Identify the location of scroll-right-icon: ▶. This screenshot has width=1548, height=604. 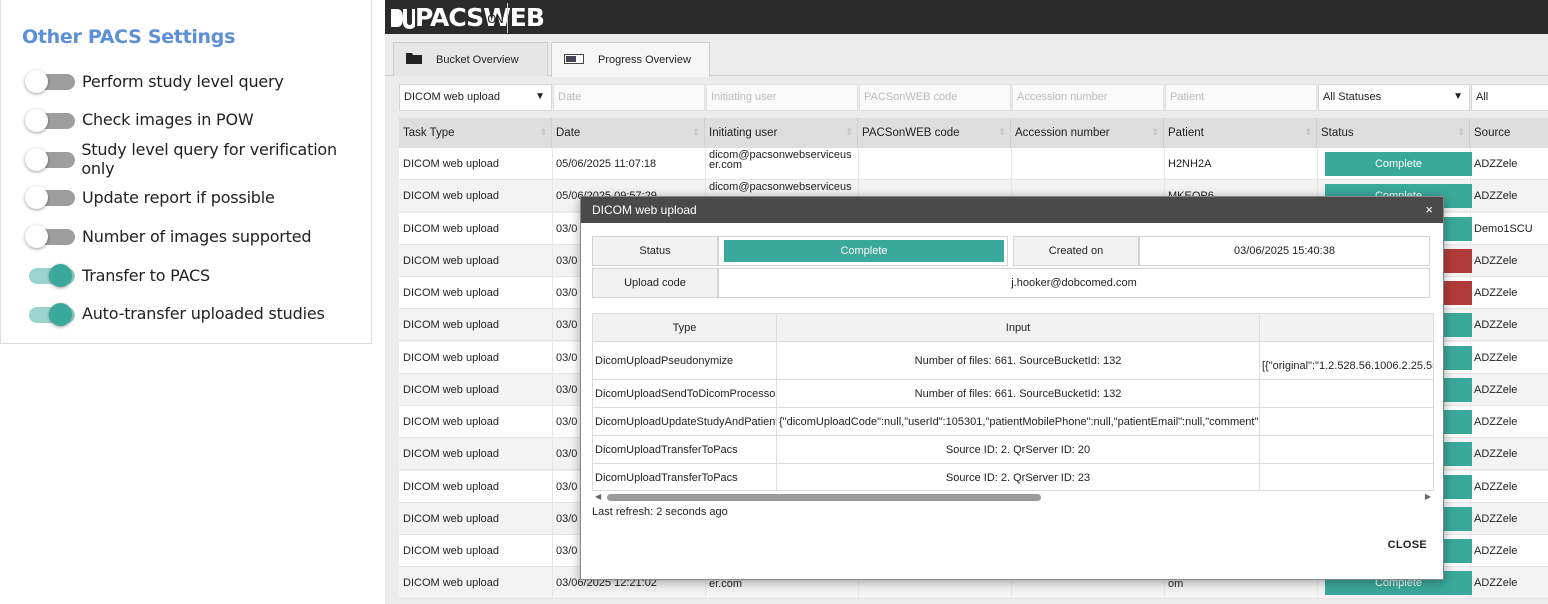
(1428, 496).